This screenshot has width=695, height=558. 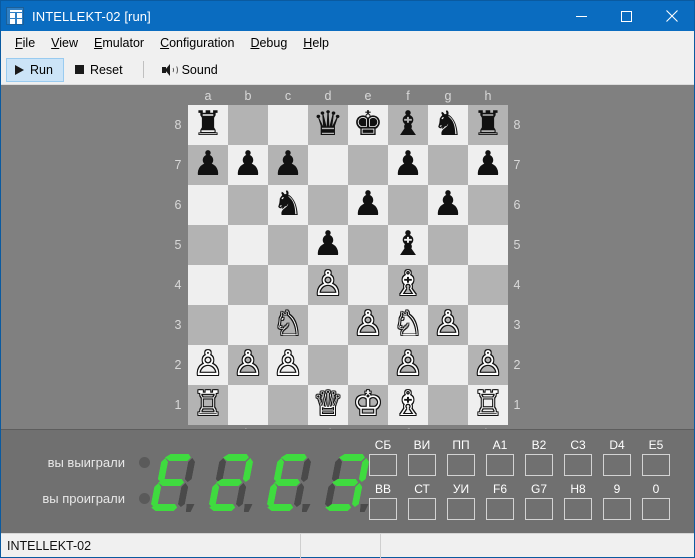 I want to click on square-e2, so click(x=368, y=365).